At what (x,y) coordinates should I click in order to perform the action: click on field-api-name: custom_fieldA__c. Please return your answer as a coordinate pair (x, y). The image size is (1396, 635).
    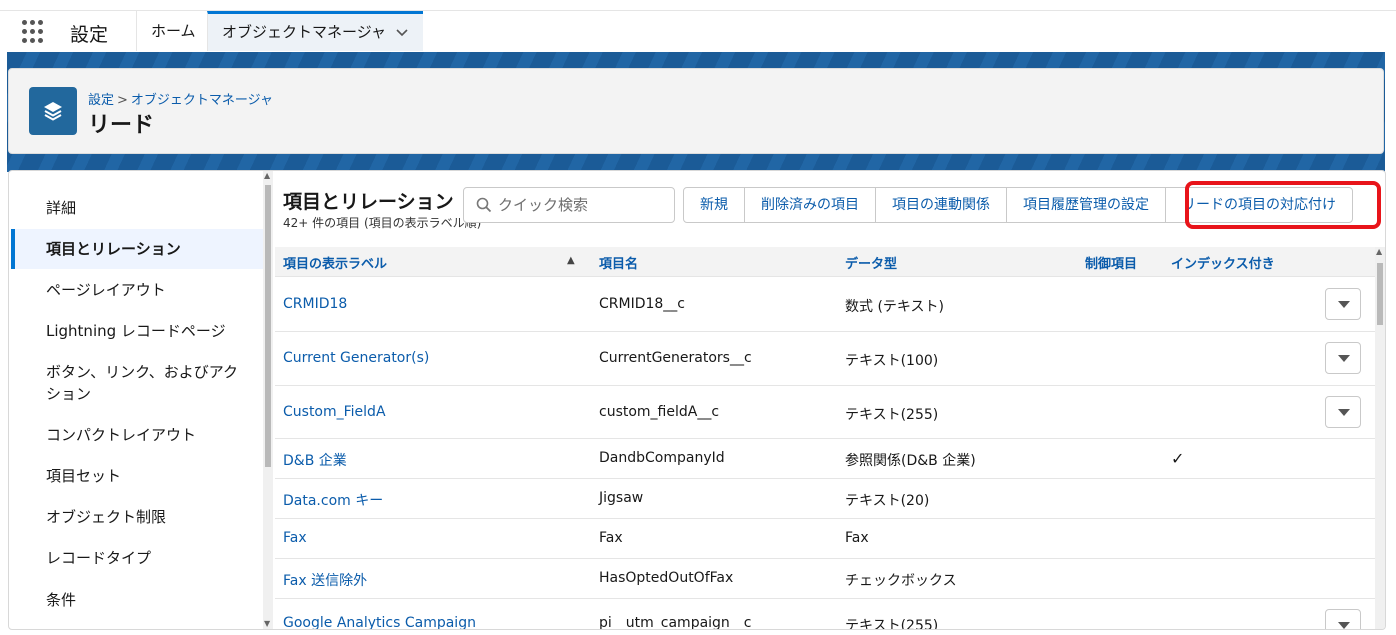
    Looking at the image, I should click on (659, 412).